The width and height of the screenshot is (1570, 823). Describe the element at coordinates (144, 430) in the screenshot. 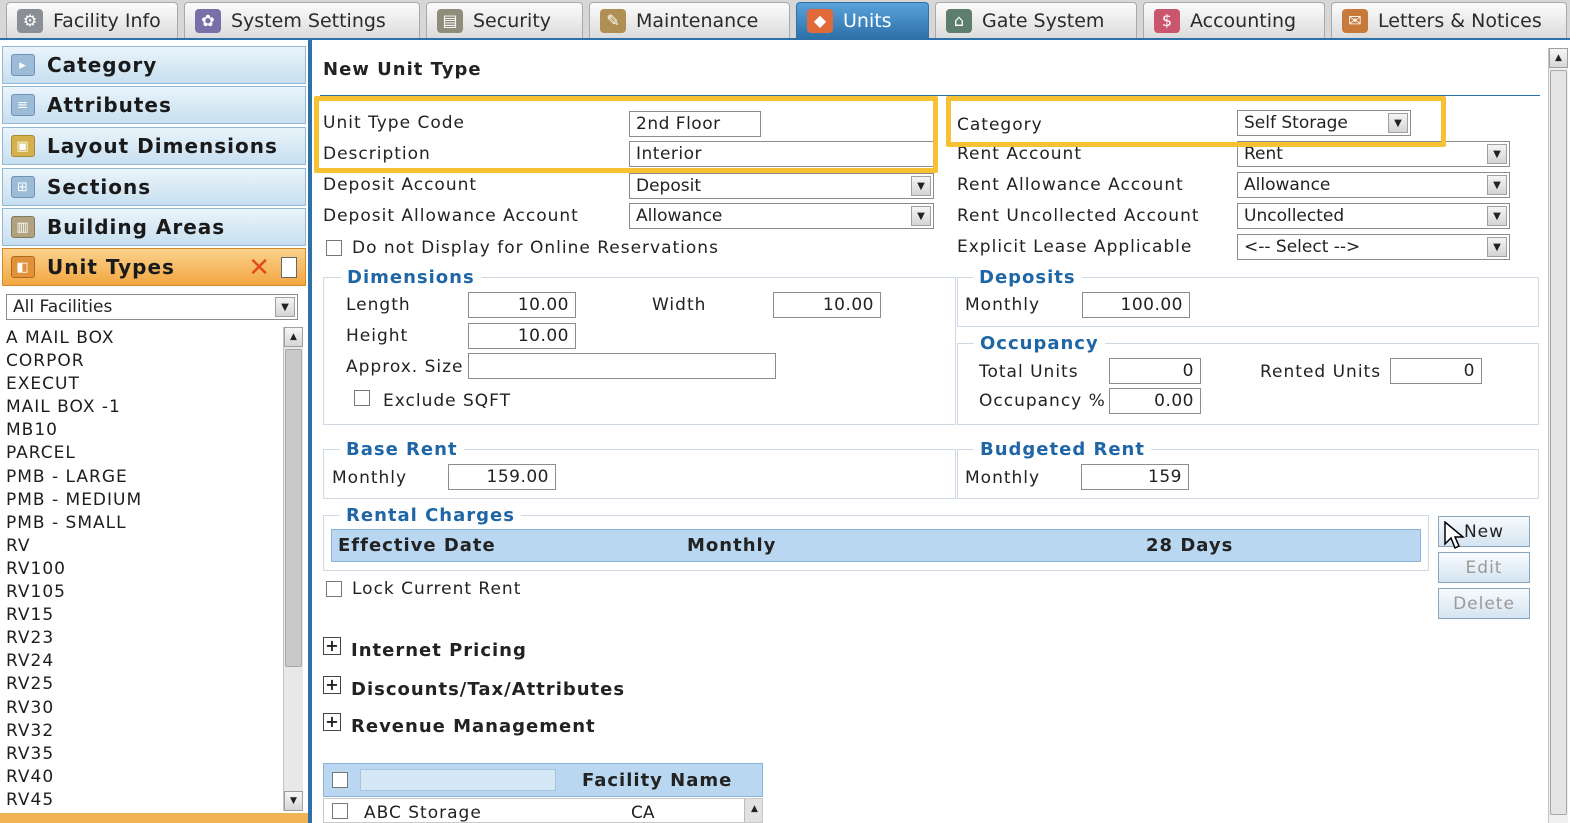

I see `list-item: MB10` at that location.